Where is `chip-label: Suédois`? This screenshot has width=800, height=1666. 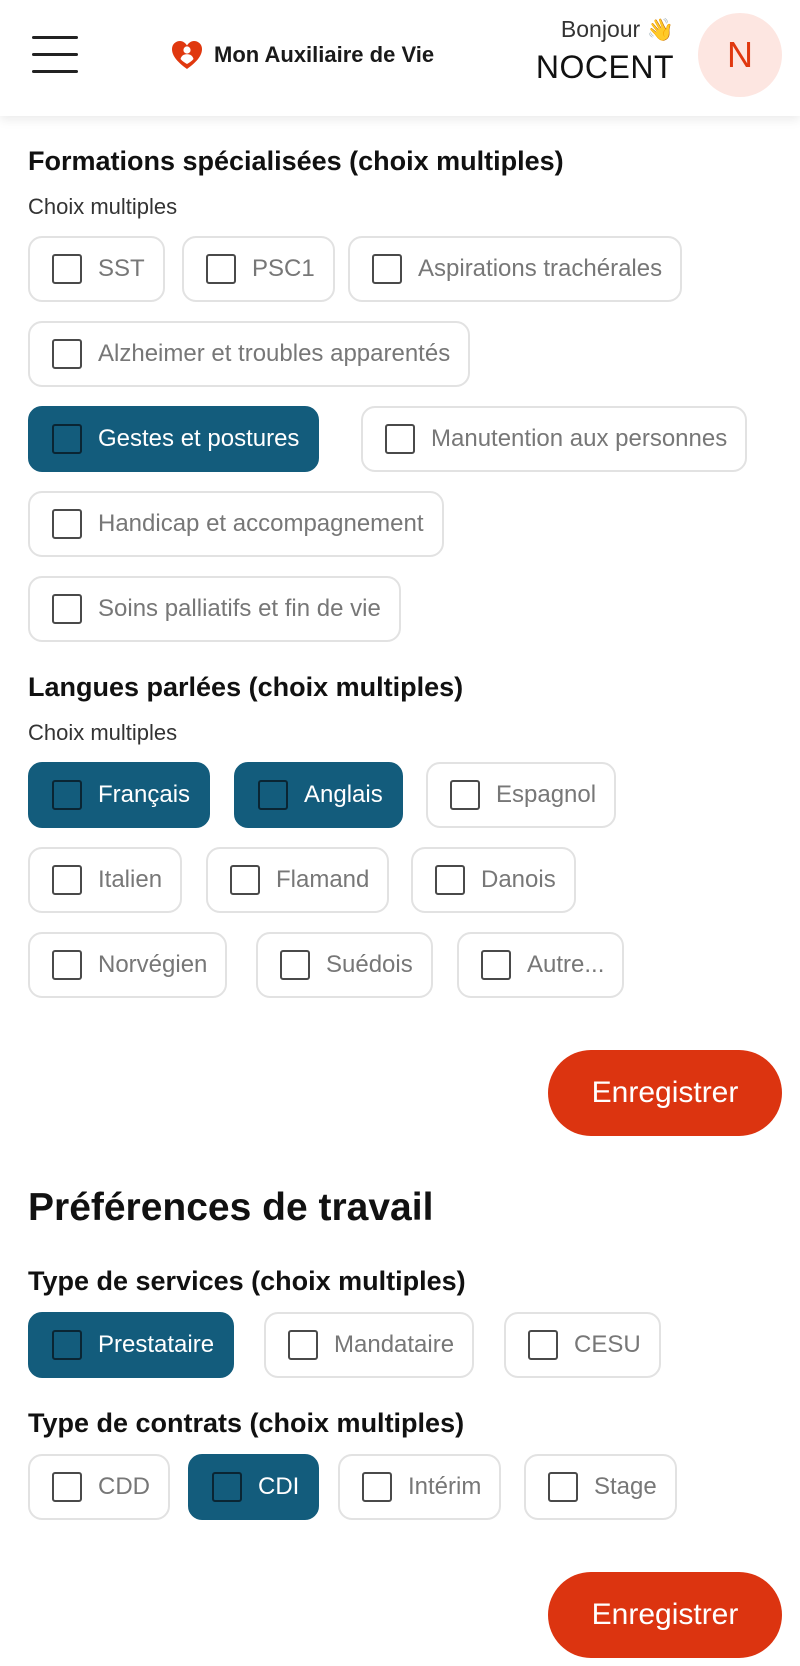
chip-label: Suédois is located at coordinates (369, 964).